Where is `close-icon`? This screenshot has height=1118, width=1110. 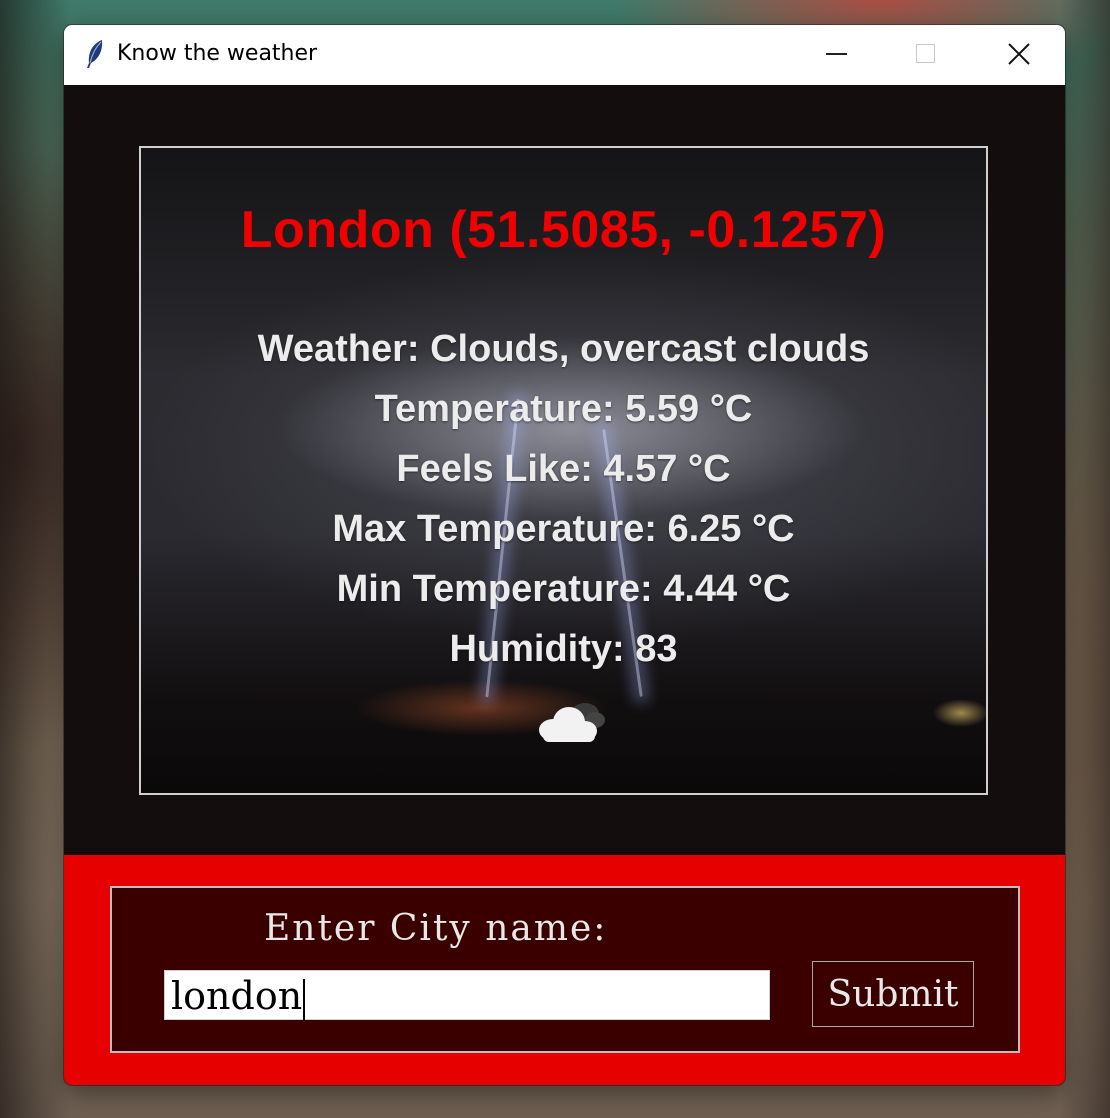 close-icon is located at coordinates (1019, 54).